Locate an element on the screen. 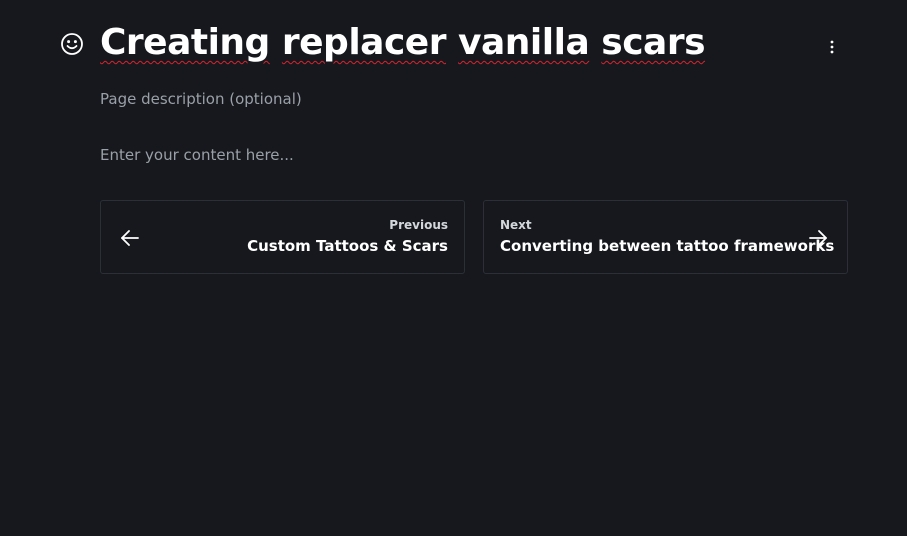 The height and width of the screenshot is (536, 907). next-page-title: Converting between tattoo frameworks is located at coordinates (667, 246).